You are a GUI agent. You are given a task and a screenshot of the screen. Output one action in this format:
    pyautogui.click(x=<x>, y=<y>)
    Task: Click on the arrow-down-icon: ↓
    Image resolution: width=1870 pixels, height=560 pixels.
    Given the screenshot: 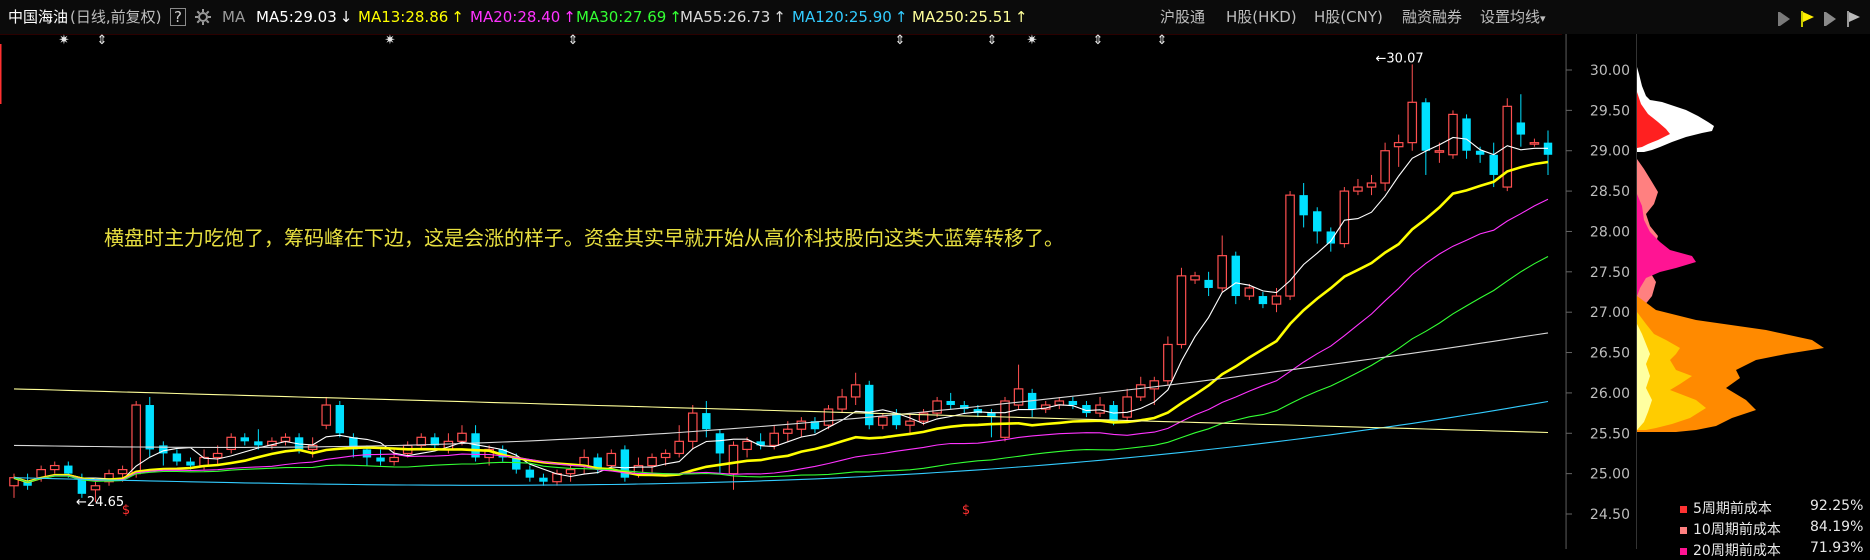 What is the action you would take?
    pyautogui.click(x=346, y=17)
    